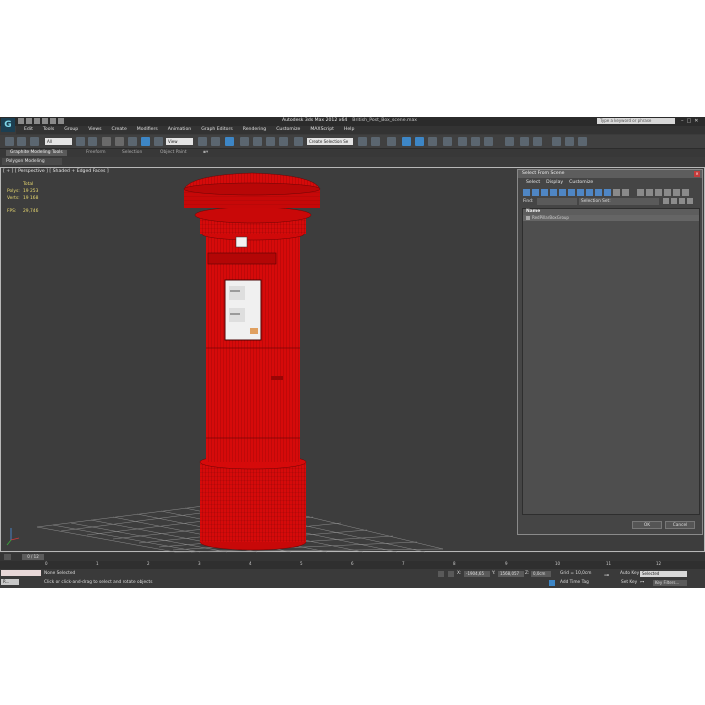 Image resolution: width=705 pixels, height=705 pixels. What do you see at coordinates (685, 192) in the screenshot?
I see `filter-options-icon` at bounding box center [685, 192].